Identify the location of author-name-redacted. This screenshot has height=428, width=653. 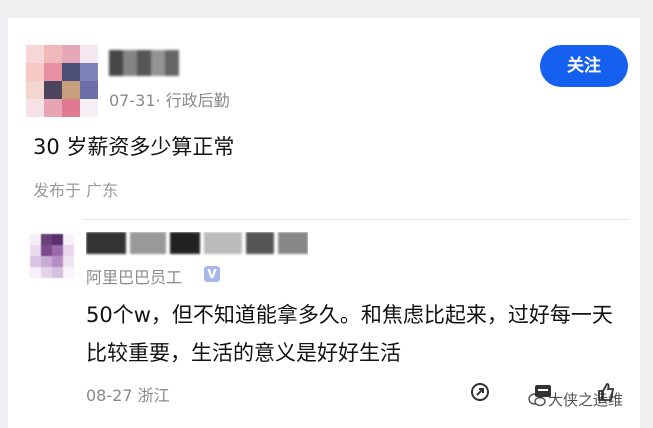
(144, 63).